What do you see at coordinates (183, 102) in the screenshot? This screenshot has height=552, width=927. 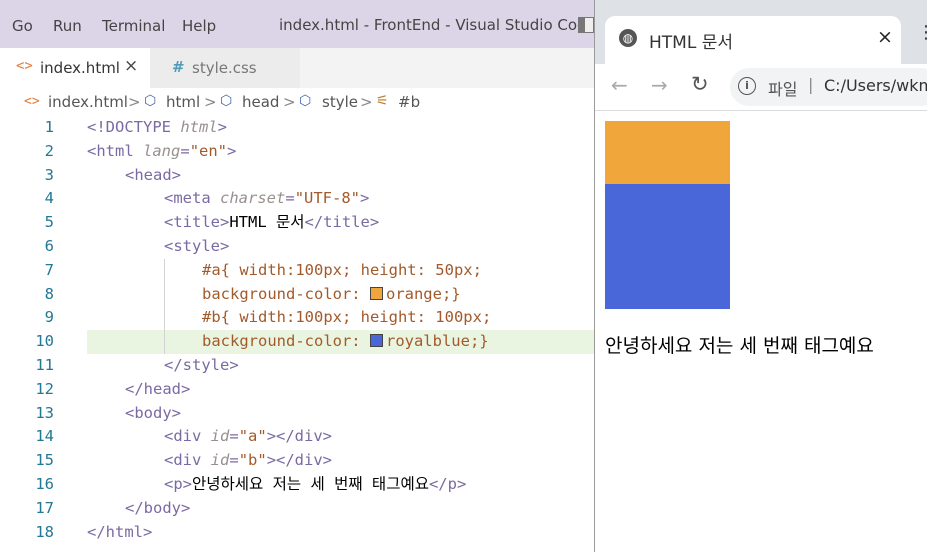 I see `breadcrumb-item-html: html` at bounding box center [183, 102].